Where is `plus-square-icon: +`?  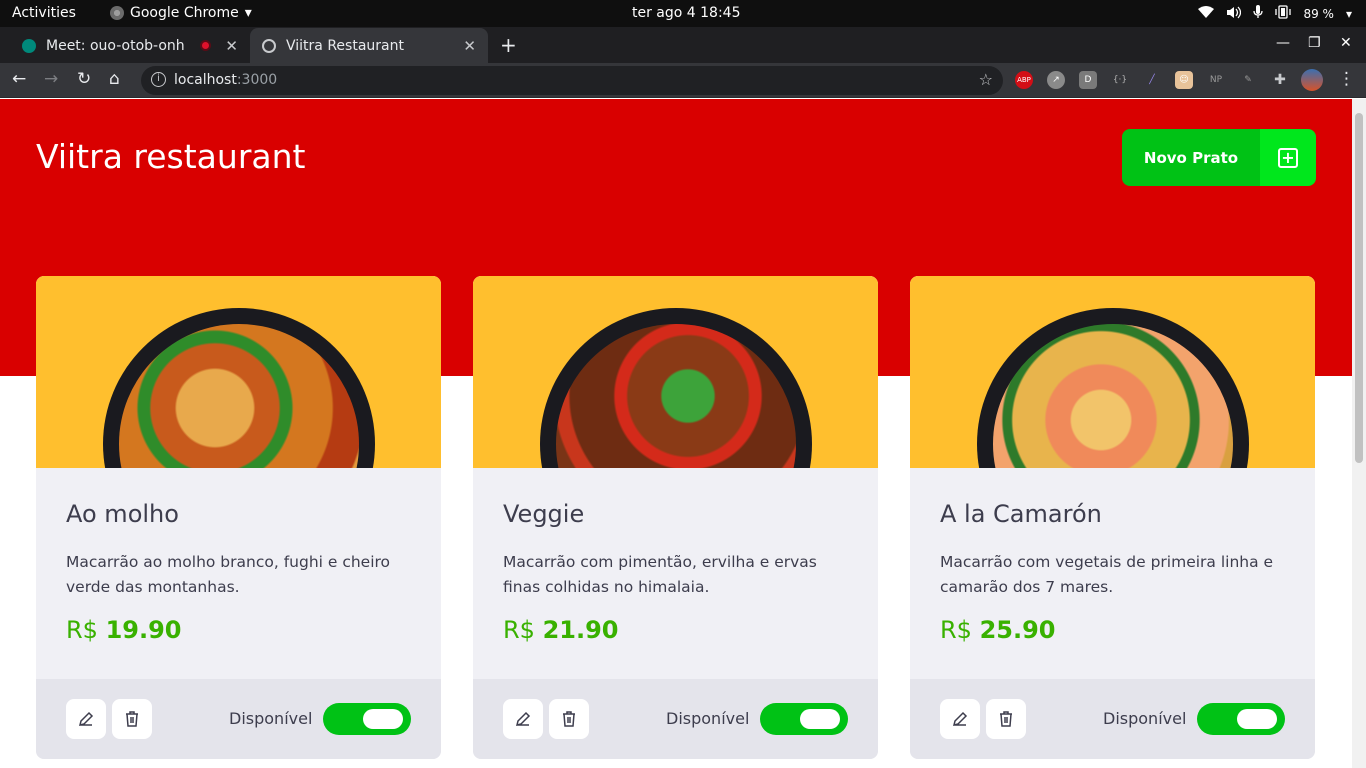
plus-square-icon: + is located at coordinates (1288, 157).